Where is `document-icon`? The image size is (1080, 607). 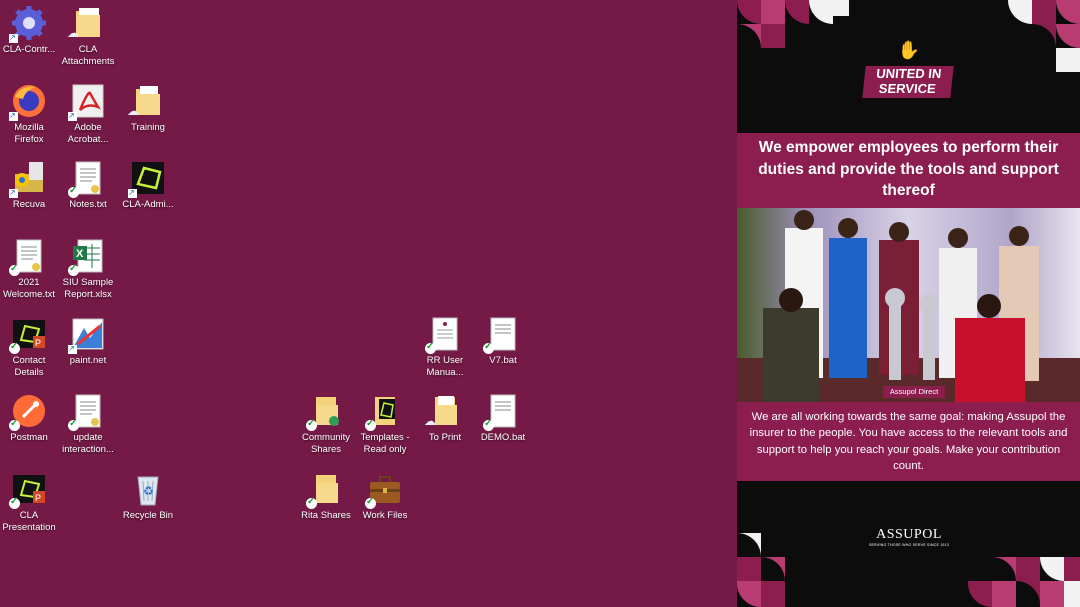
document-icon is located at coordinates (444, 335).